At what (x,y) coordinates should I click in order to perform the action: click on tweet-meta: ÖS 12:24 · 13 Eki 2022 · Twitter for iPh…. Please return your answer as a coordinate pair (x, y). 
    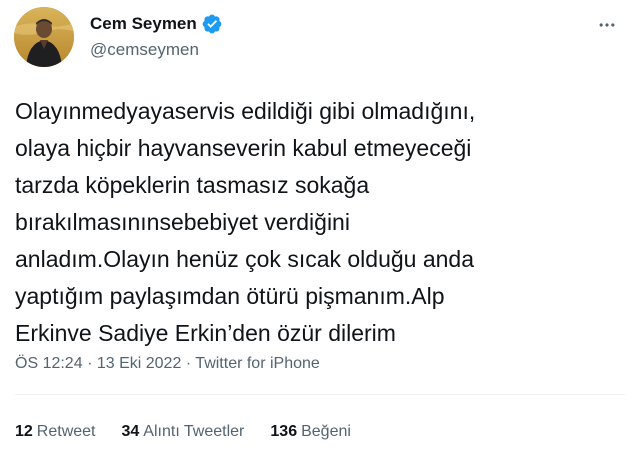
    Looking at the image, I should click on (167, 364).